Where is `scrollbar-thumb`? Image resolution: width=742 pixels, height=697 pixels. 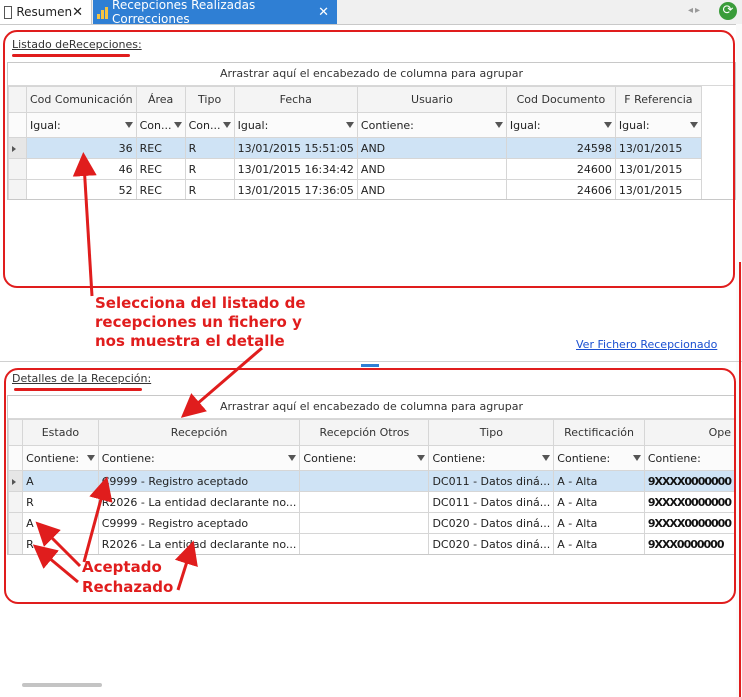
scrollbar-thumb is located at coordinates (62, 685).